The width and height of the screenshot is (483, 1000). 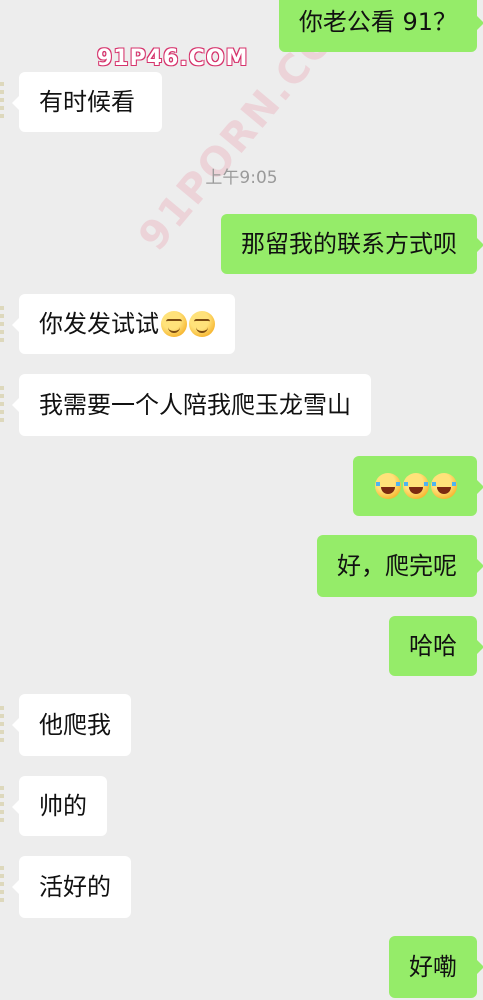 I want to click on message-bubble-incoming: 我需要一个人陪我爬玉龙雪山, so click(x=191, y=405).